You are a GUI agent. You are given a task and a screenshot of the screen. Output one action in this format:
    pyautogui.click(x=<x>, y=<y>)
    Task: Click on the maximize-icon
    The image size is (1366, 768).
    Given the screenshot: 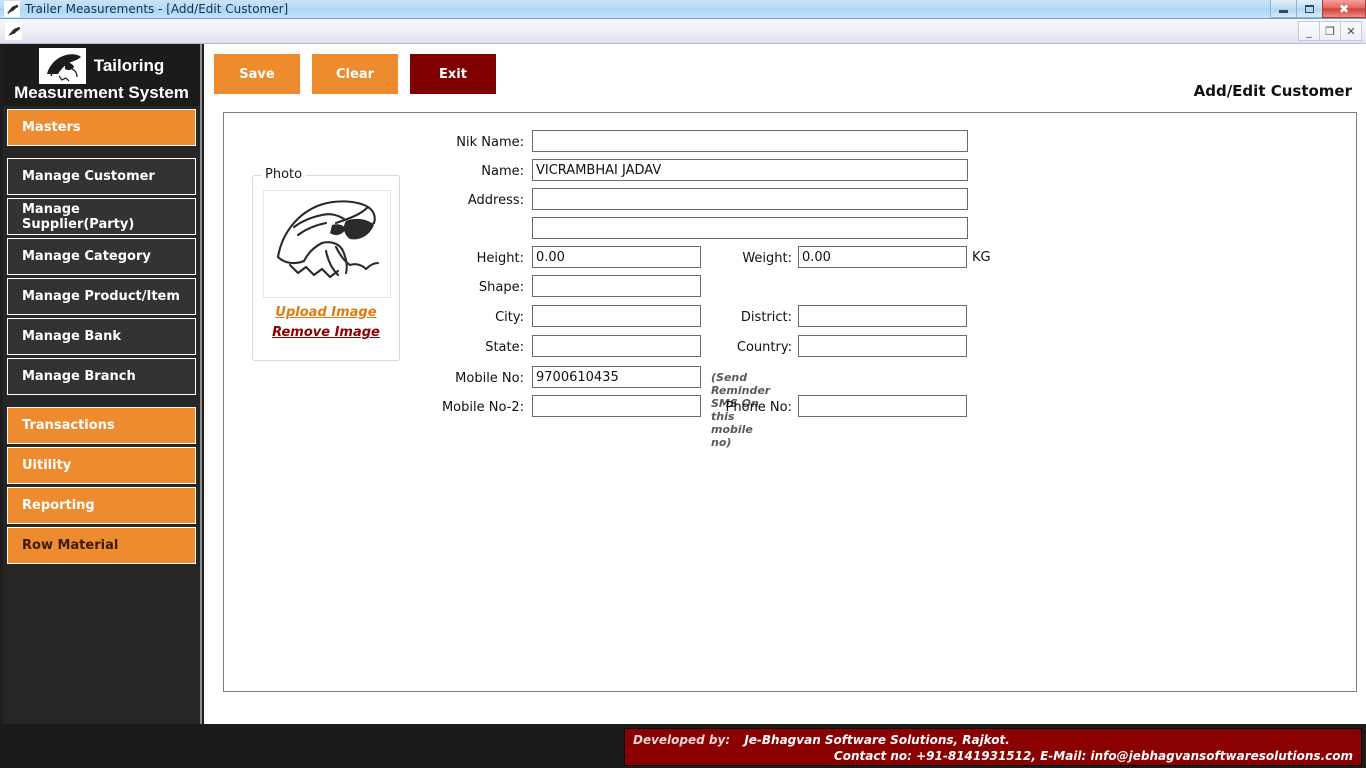 What is the action you would take?
    pyautogui.click(x=1309, y=9)
    